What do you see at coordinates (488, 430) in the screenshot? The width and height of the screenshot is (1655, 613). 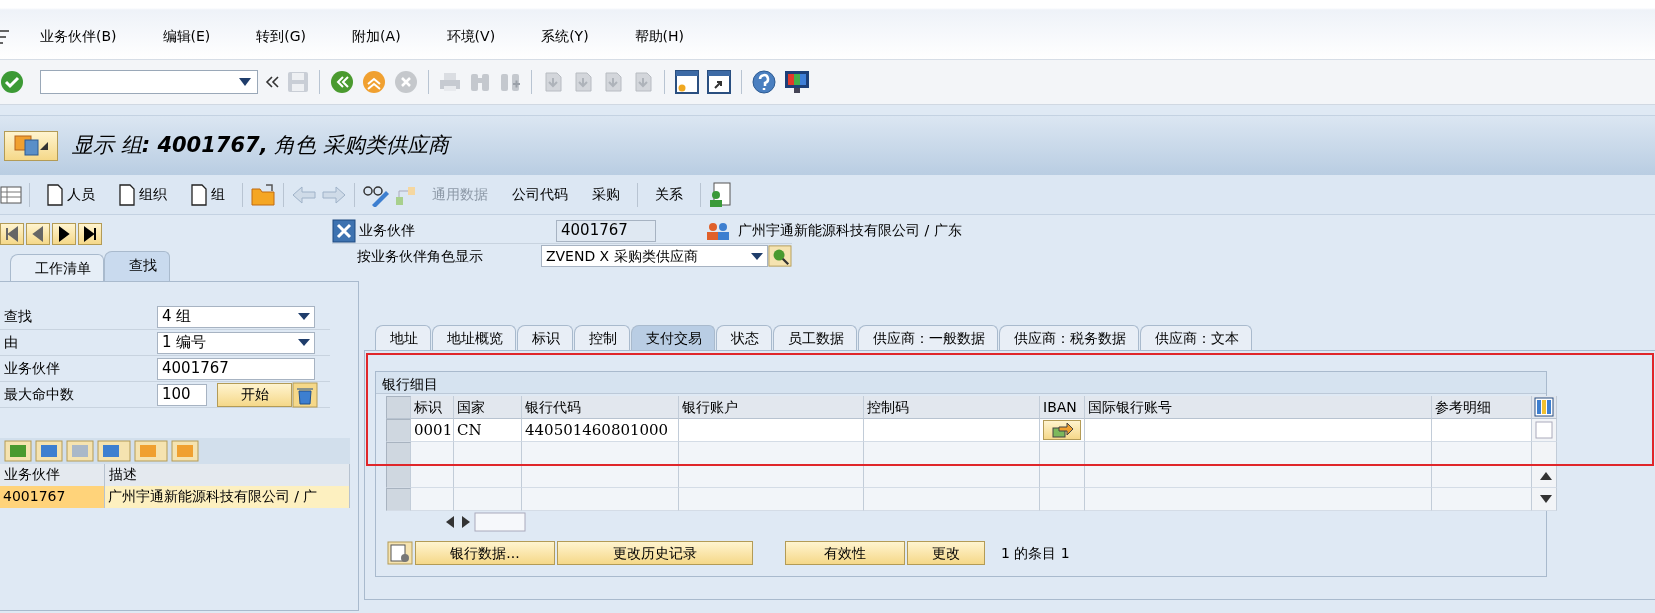 I see `table-cell: CN` at bounding box center [488, 430].